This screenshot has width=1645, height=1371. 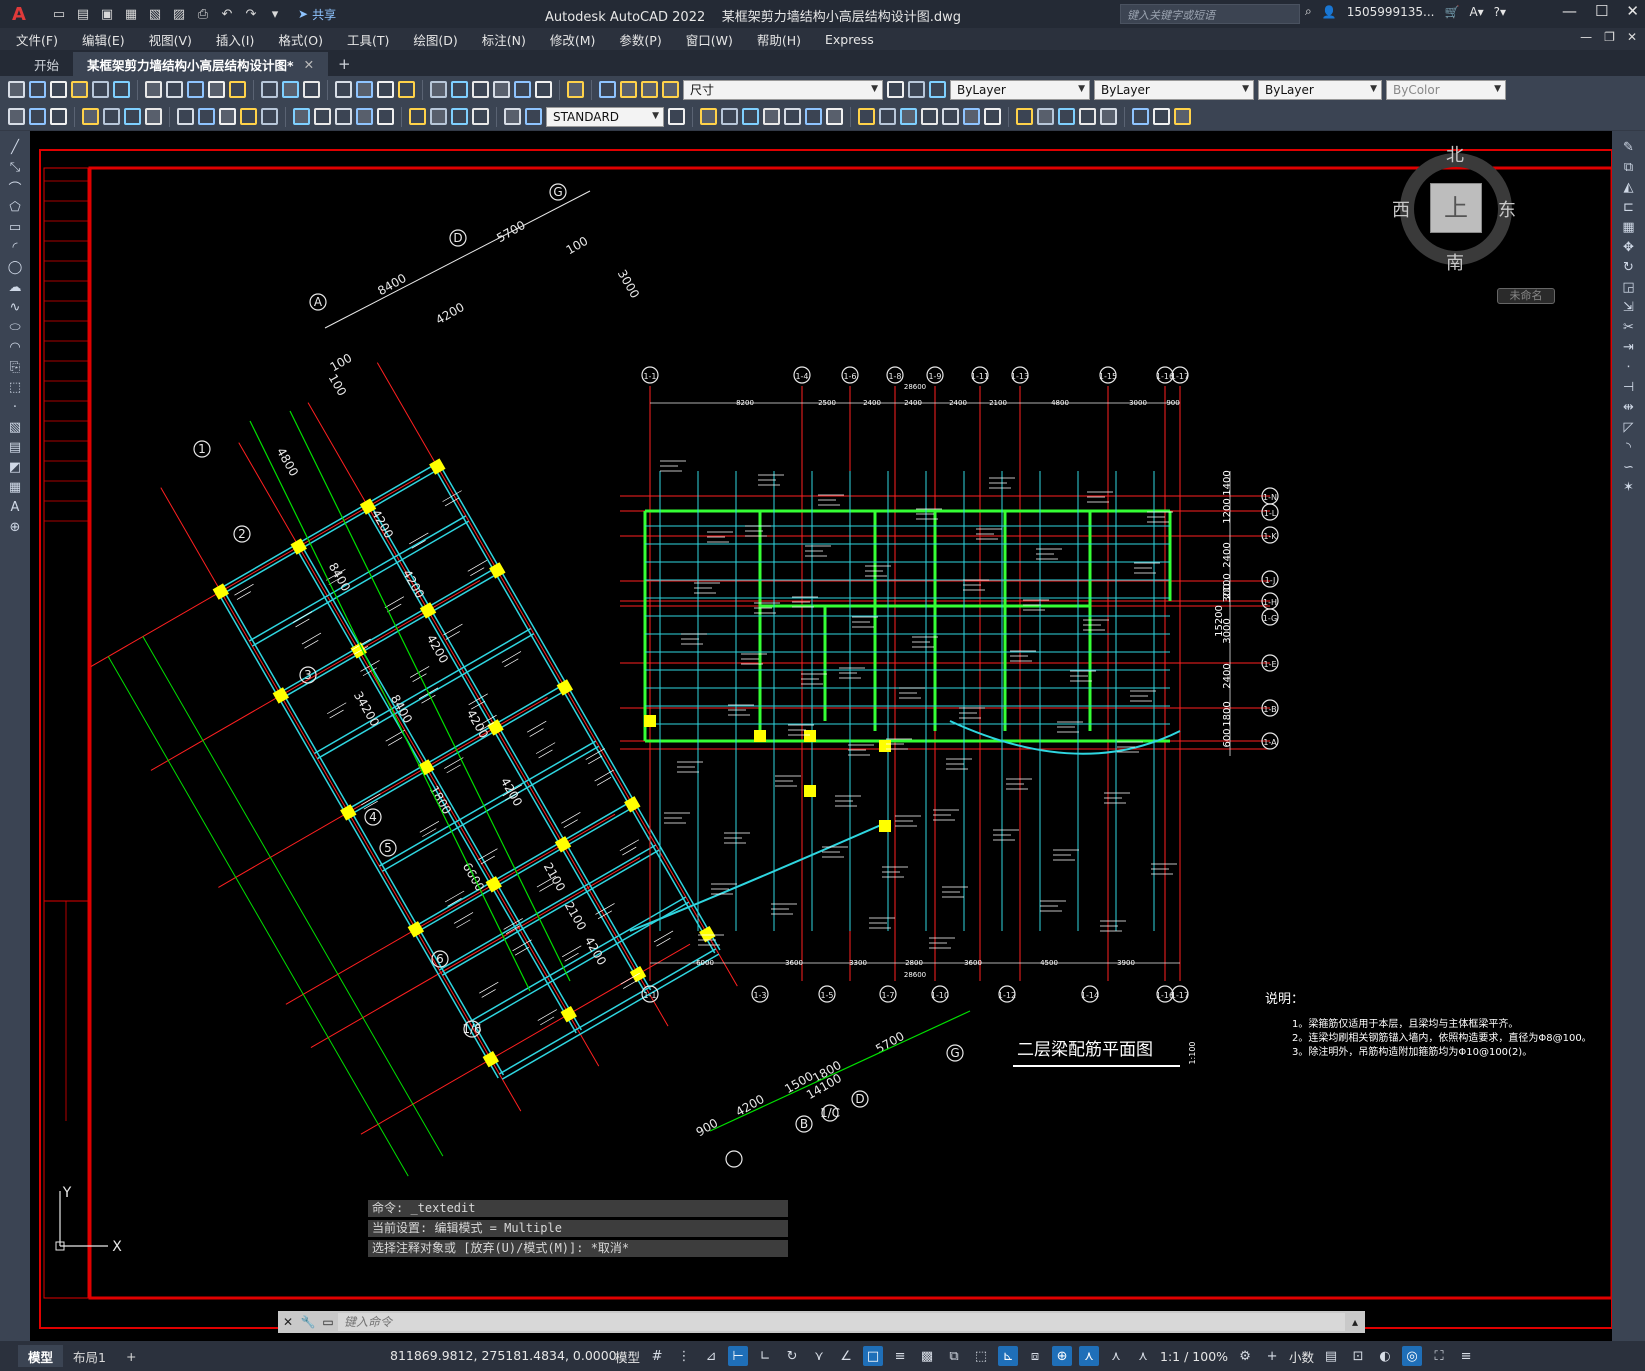 I want to click on gradient-icon: ▤, so click(x=15, y=447).